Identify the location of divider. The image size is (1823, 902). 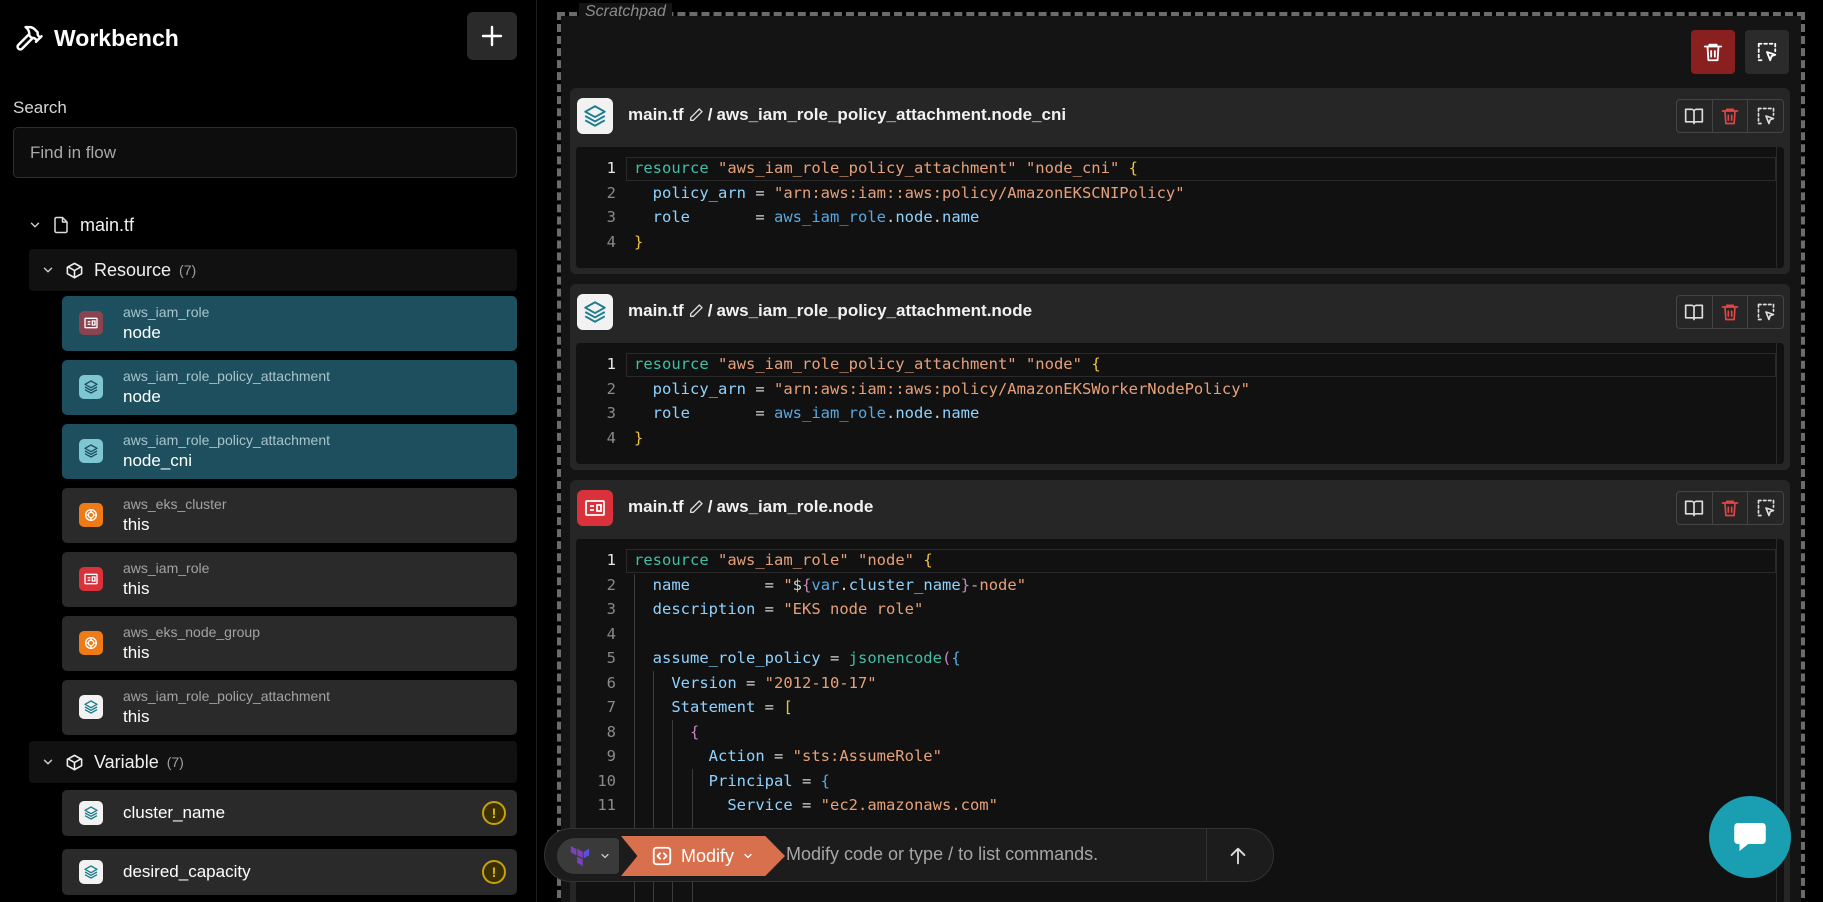
(1206, 855).